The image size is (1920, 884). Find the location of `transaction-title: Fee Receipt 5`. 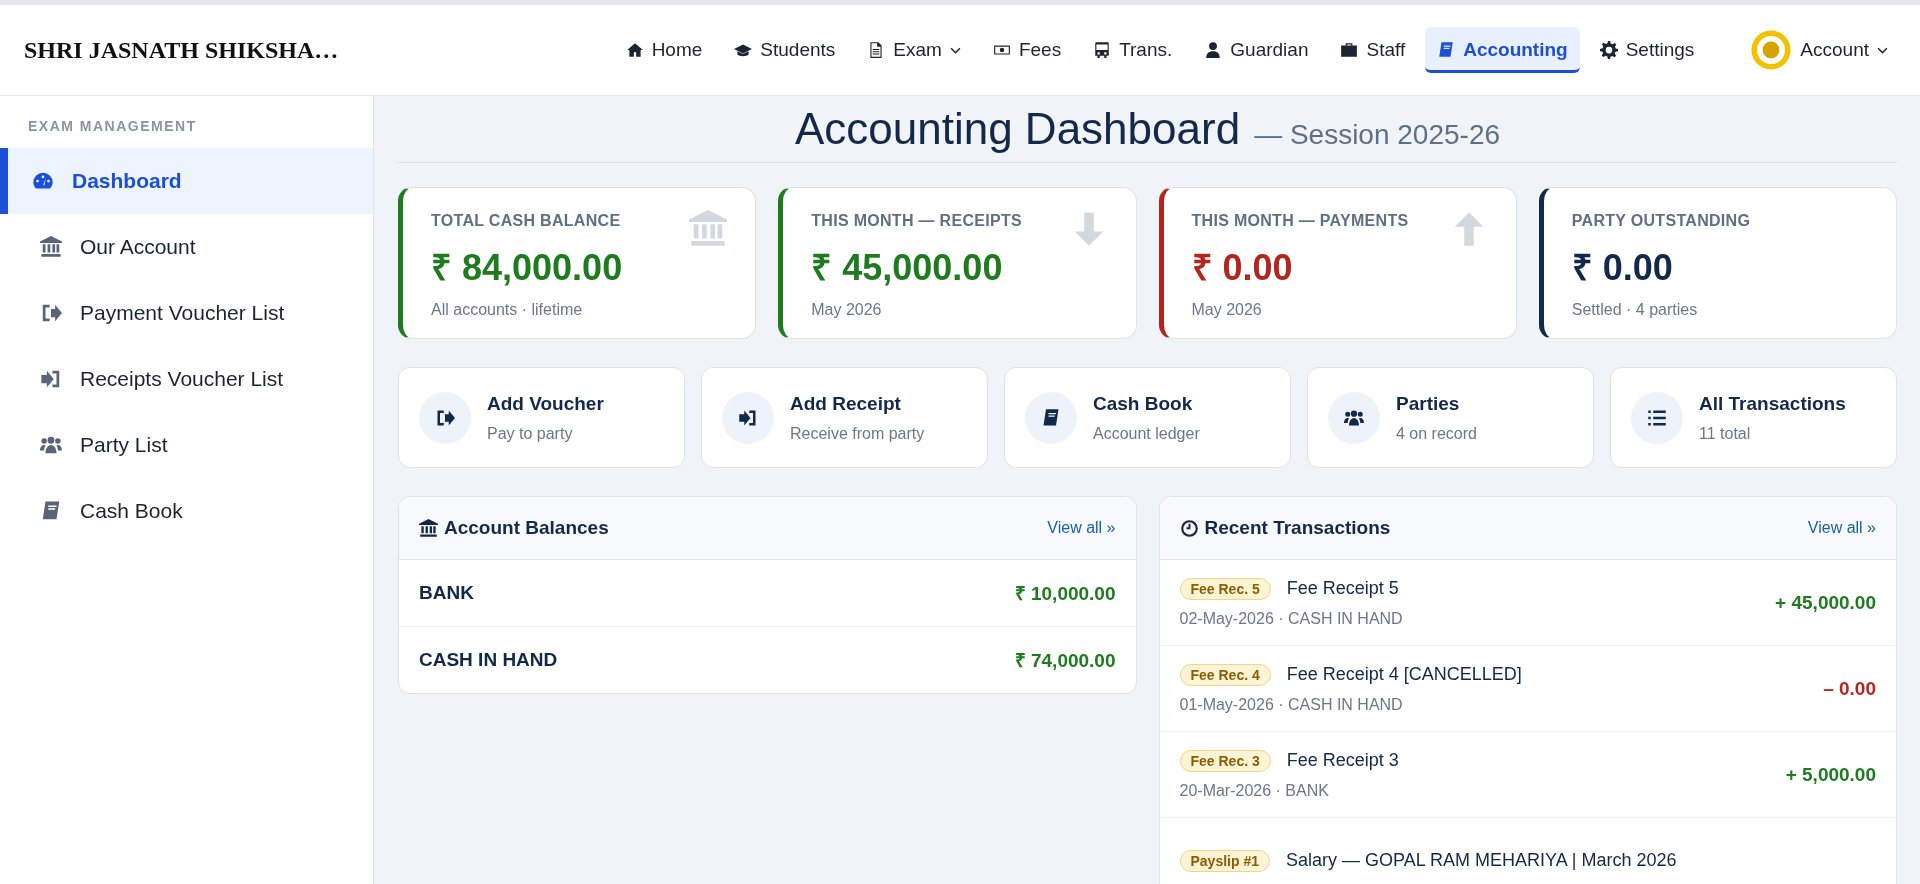

transaction-title: Fee Receipt 5 is located at coordinates (1342, 588).